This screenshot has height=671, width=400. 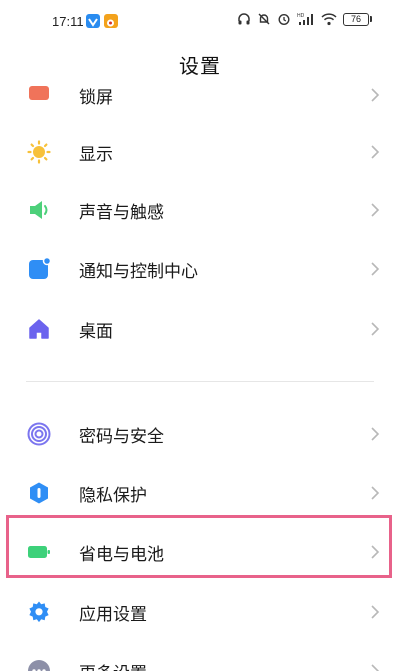 What do you see at coordinates (200, 210) in the screenshot?
I see `settings-item-sound: 声音与触感` at bounding box center [200, 210].